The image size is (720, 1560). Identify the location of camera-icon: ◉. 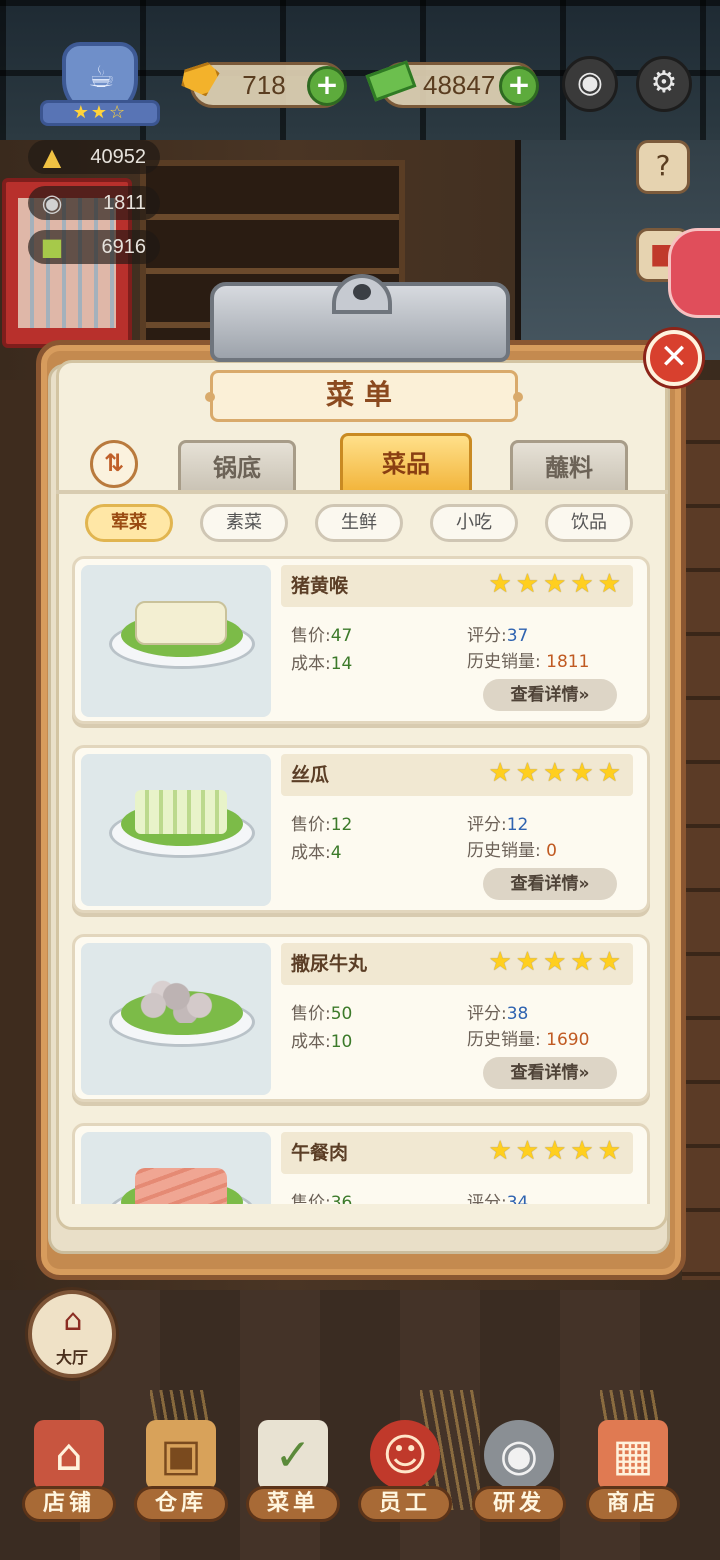
(590, 82).